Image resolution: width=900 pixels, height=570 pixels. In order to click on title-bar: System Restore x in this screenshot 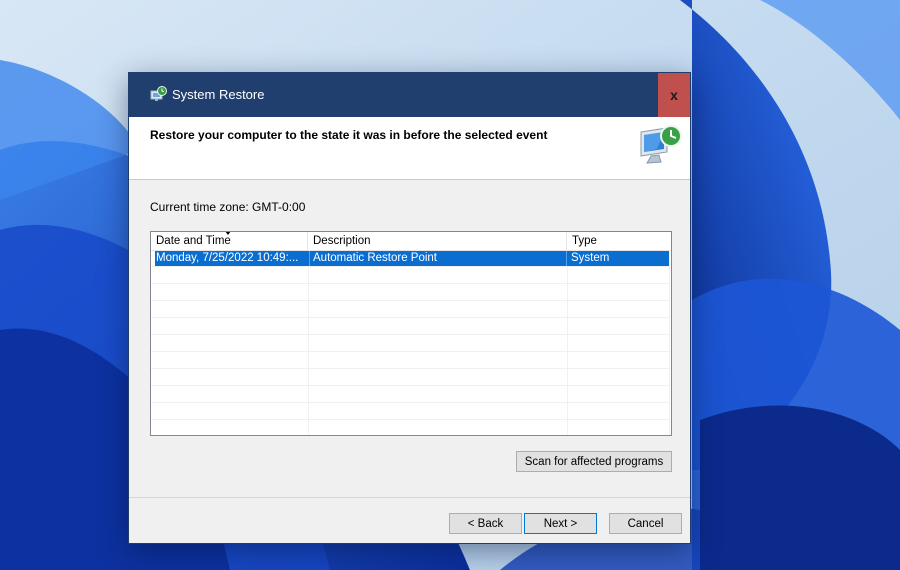, I will do `click(409, 95)`.